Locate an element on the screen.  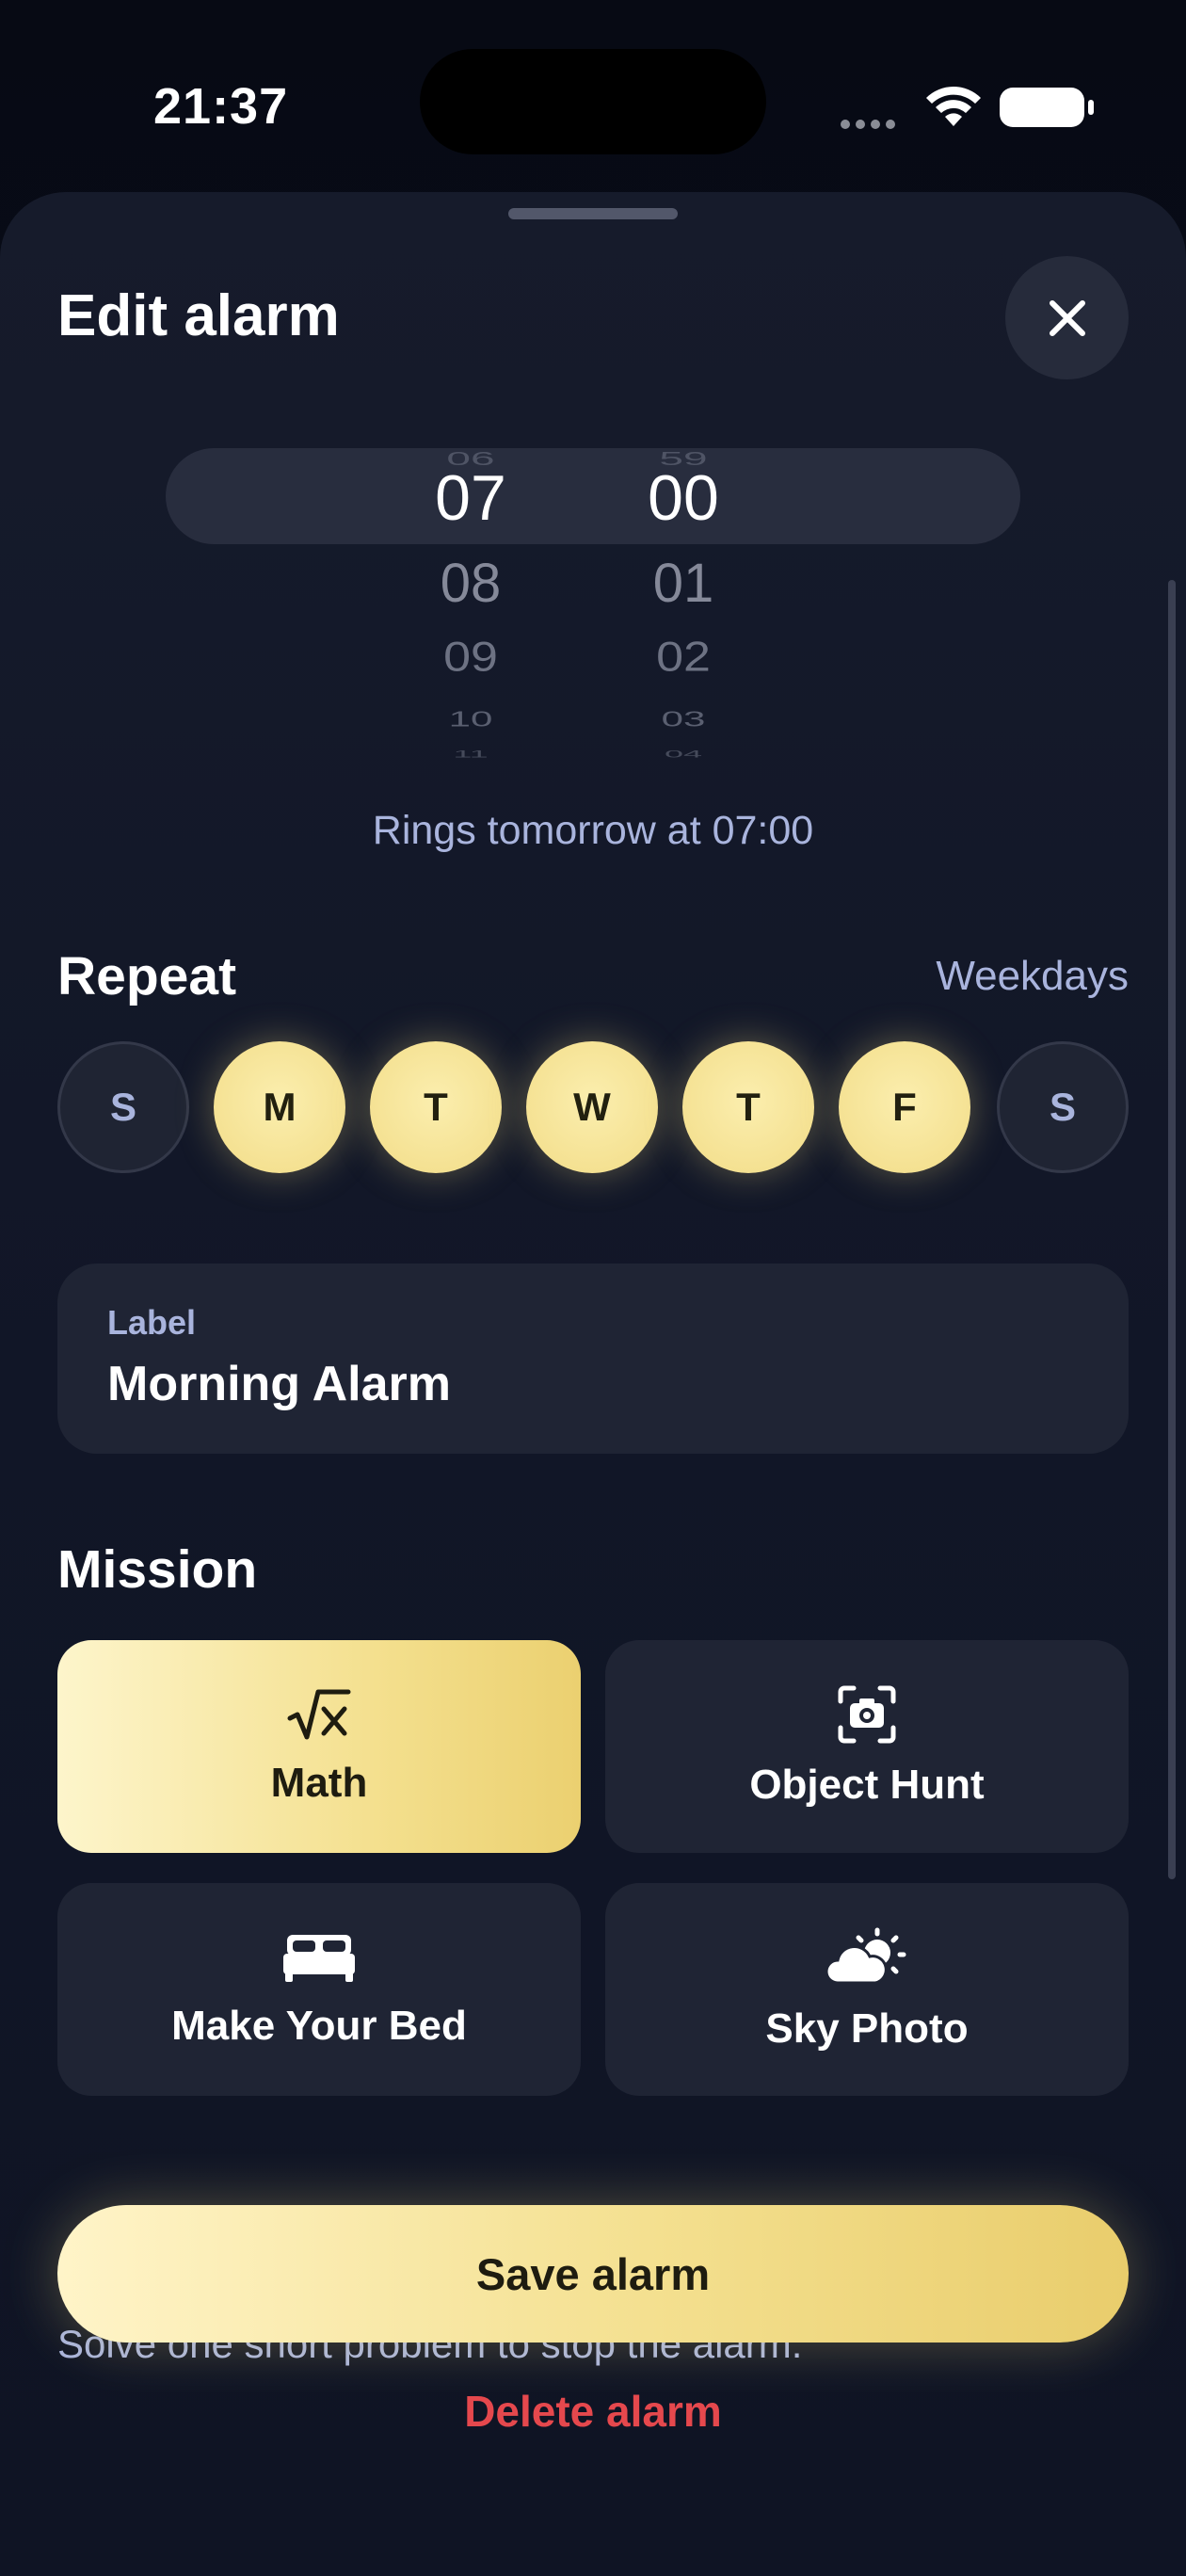
mission-option-math: Math is located at coordinates (319, 1746).